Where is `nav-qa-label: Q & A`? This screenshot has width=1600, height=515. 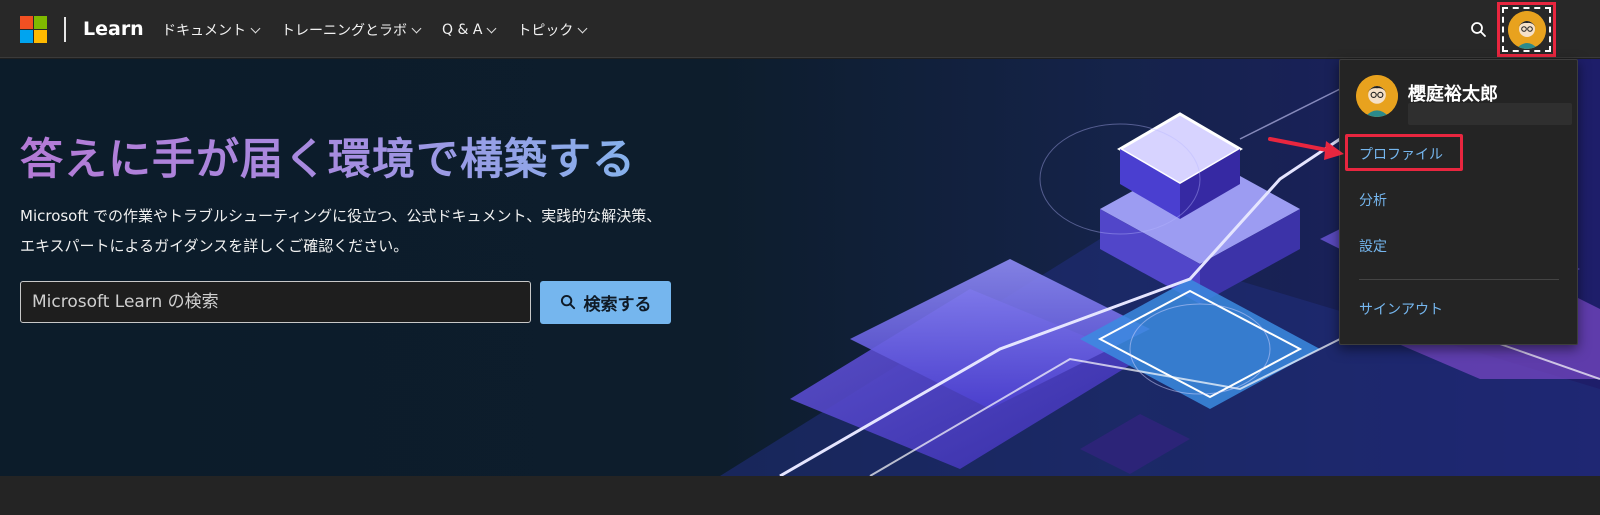 nav-qa-label: Q & A is located at coordinates (462, 30).